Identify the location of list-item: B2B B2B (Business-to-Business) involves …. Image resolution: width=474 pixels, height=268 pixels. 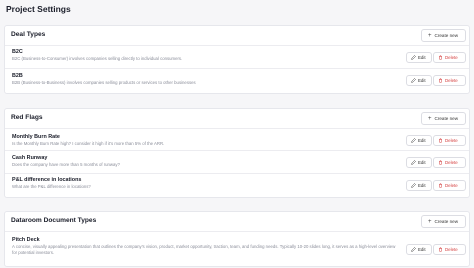
(237, 81).